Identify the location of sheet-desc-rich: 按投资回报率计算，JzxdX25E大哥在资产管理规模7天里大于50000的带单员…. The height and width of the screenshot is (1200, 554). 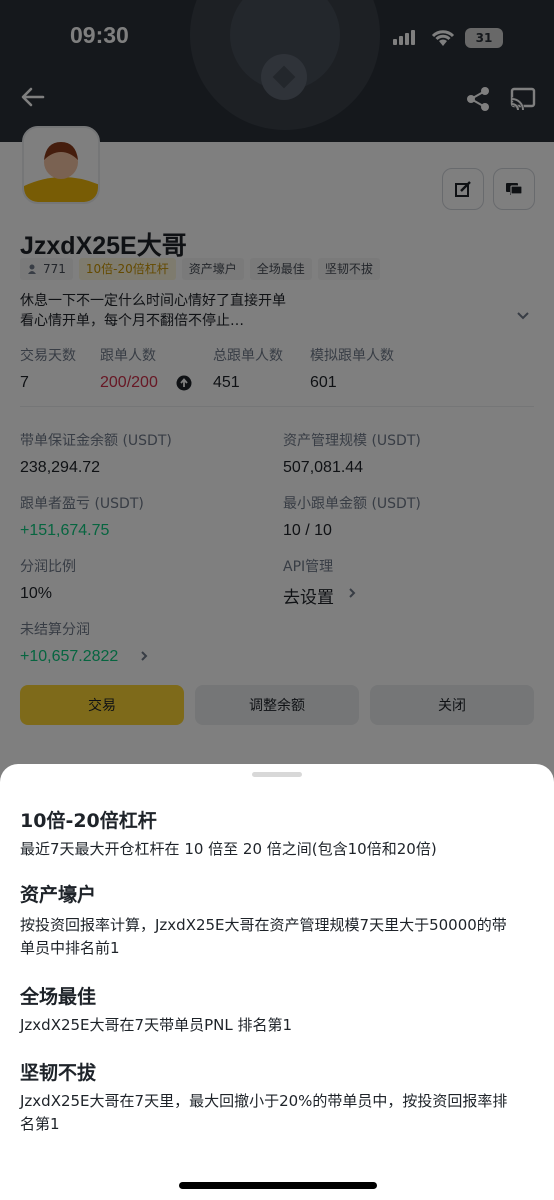
(263, 936).